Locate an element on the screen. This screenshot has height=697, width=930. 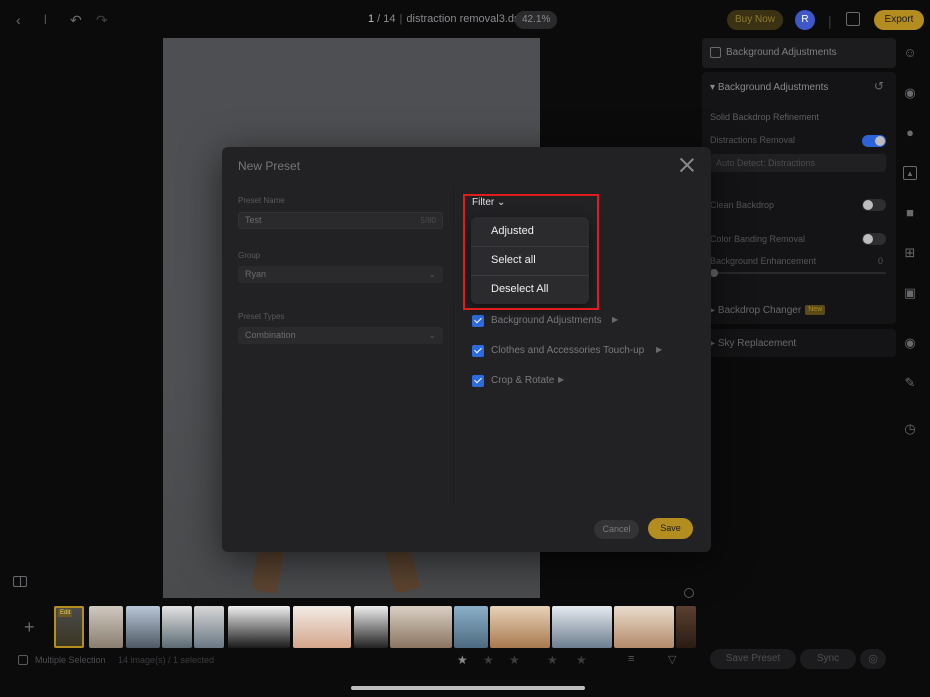
backdrop-changer-text: Backdrop Changer is located at coordinates (759, 310).